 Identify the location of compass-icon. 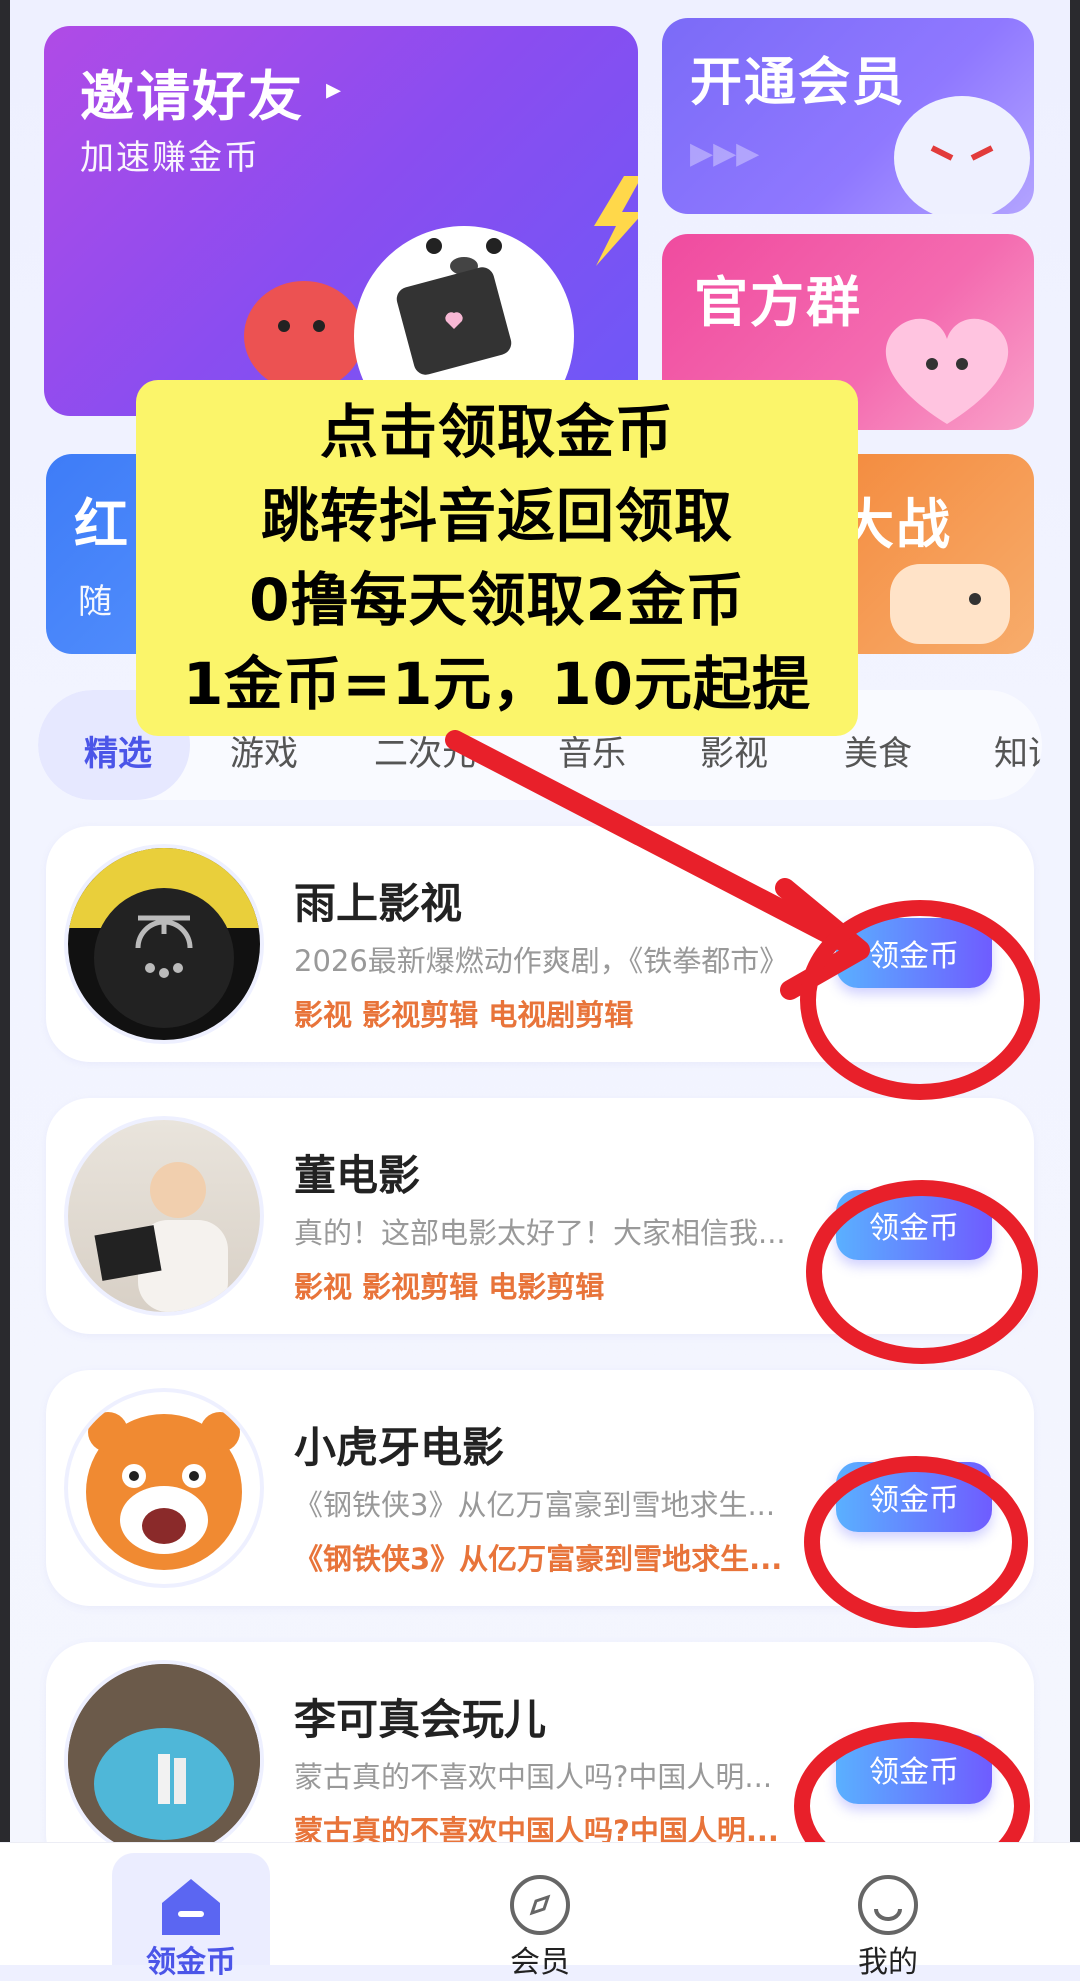
(540, 1905).